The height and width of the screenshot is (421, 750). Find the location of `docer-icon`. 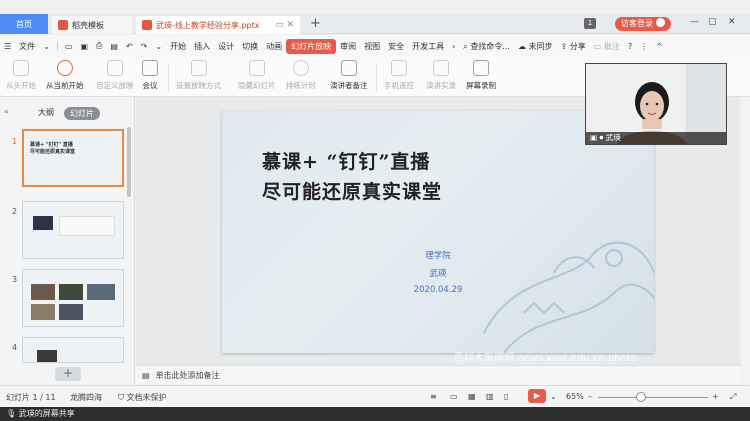

docer-icon is located at coordinates (63, 25).